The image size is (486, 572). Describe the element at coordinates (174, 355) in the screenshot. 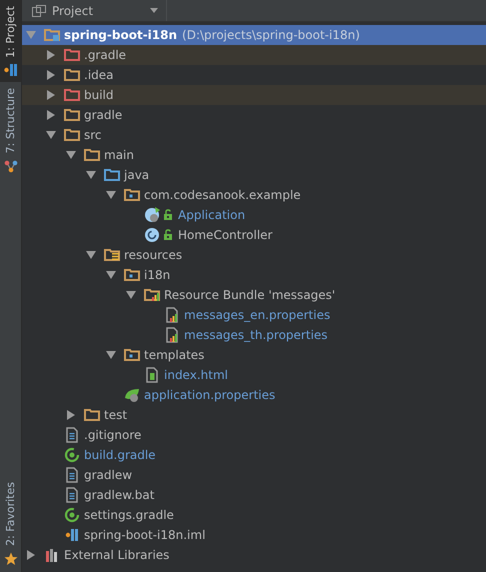

I see `item-name: templates` at that location.